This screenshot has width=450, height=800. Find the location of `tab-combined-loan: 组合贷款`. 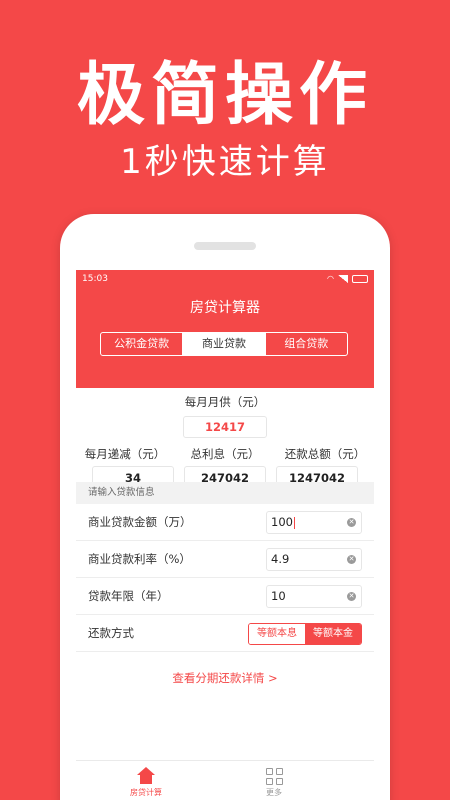

tab-combined-loan: 组合贷款 is located at coordinates (305, 344).